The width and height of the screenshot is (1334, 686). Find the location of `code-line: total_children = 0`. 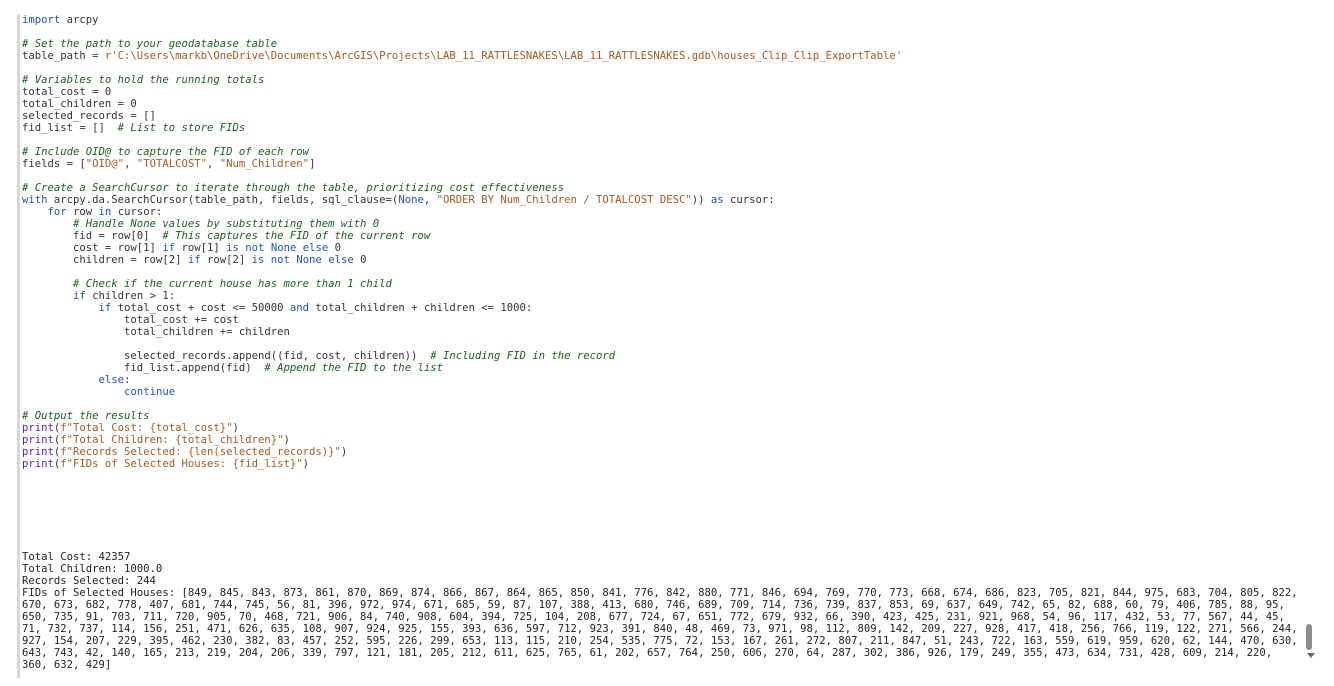

code-line: total_children = 0 is located at coordinates (663, 104).